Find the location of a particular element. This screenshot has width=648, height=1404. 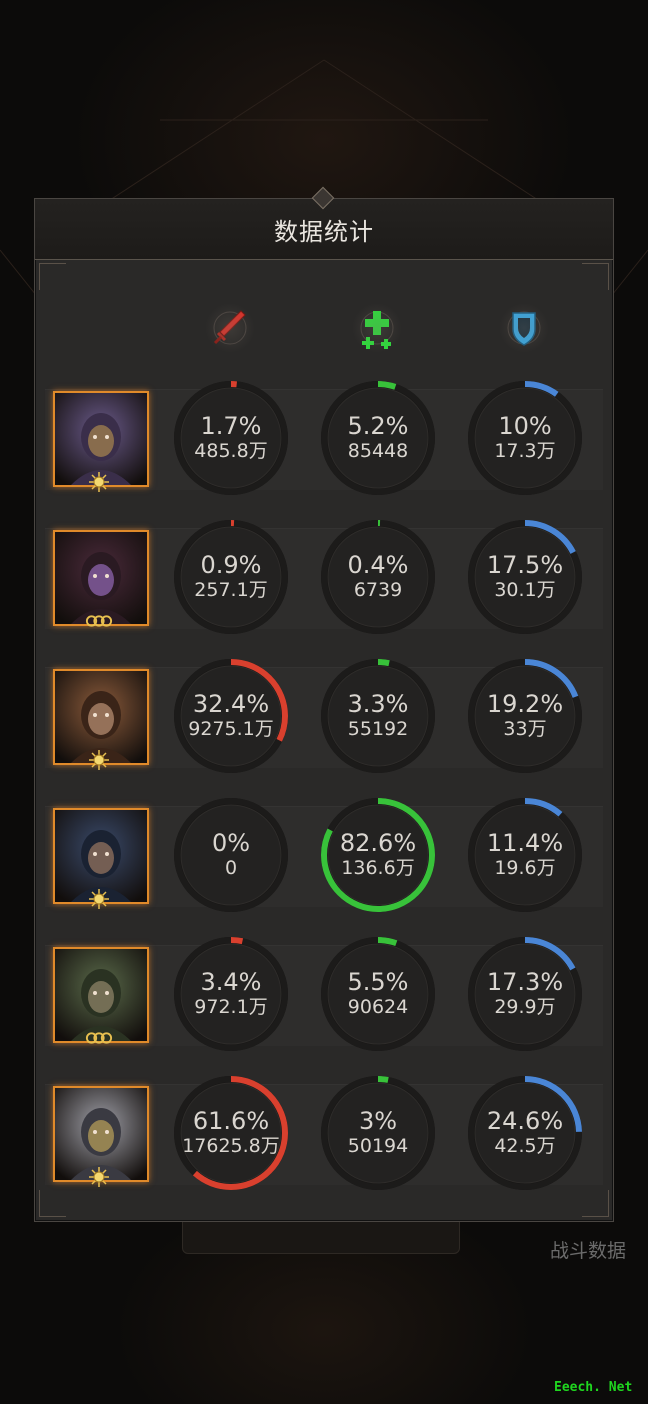

stat-percent: 0.4% is located at coordinates (378, 565).